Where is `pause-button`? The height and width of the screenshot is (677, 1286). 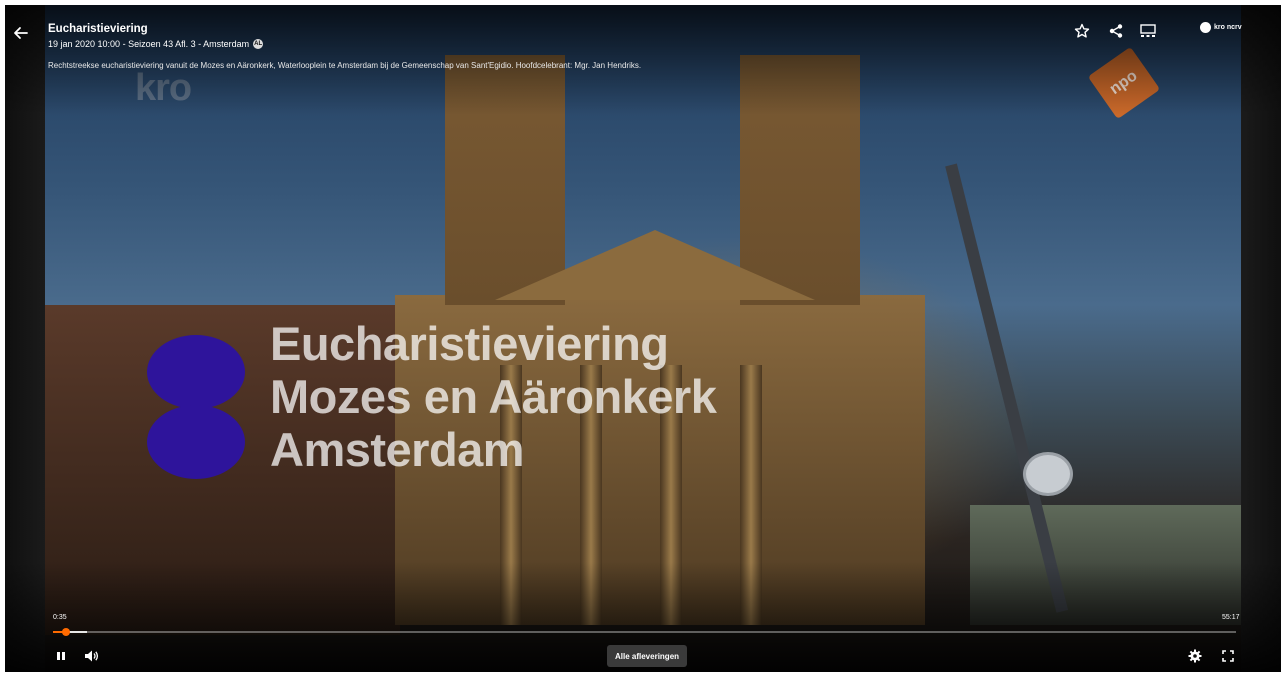
pause-button is located at coordinates (61, 656).